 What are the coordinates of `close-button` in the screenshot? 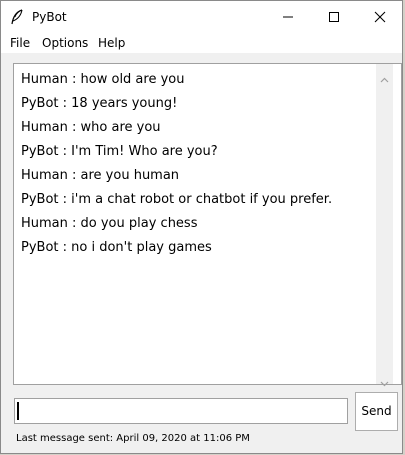 It's located at (380, 17).